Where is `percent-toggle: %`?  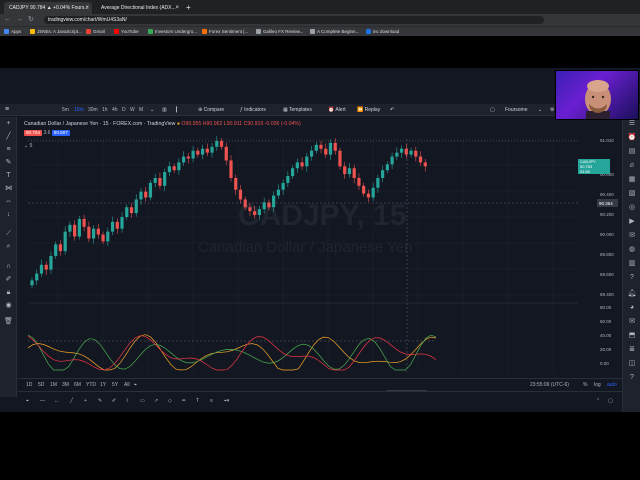 percent-toggle: % is located at coordinates (585, 385).